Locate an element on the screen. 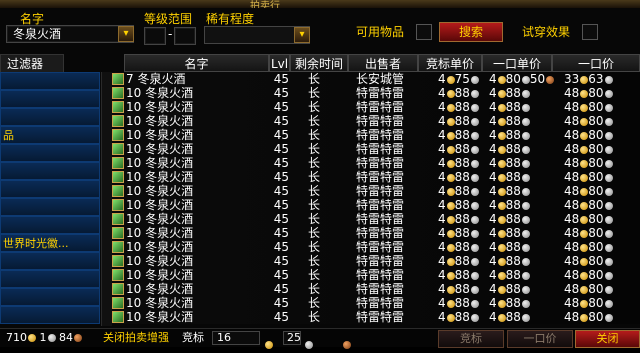 The image size is (640, 353). close-button: 关闭 is located at coordinates (607, 339).